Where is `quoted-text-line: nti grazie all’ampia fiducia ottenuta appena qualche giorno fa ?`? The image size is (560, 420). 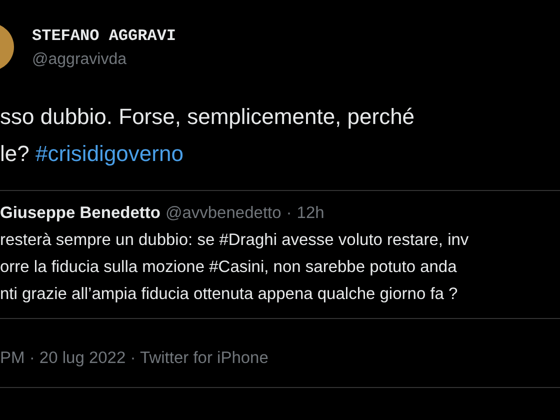
quoted-text-line: nti grazie all’ampia fiducia ottenuta appena qualche giorno fa ? is located at coordinates (229, 294).